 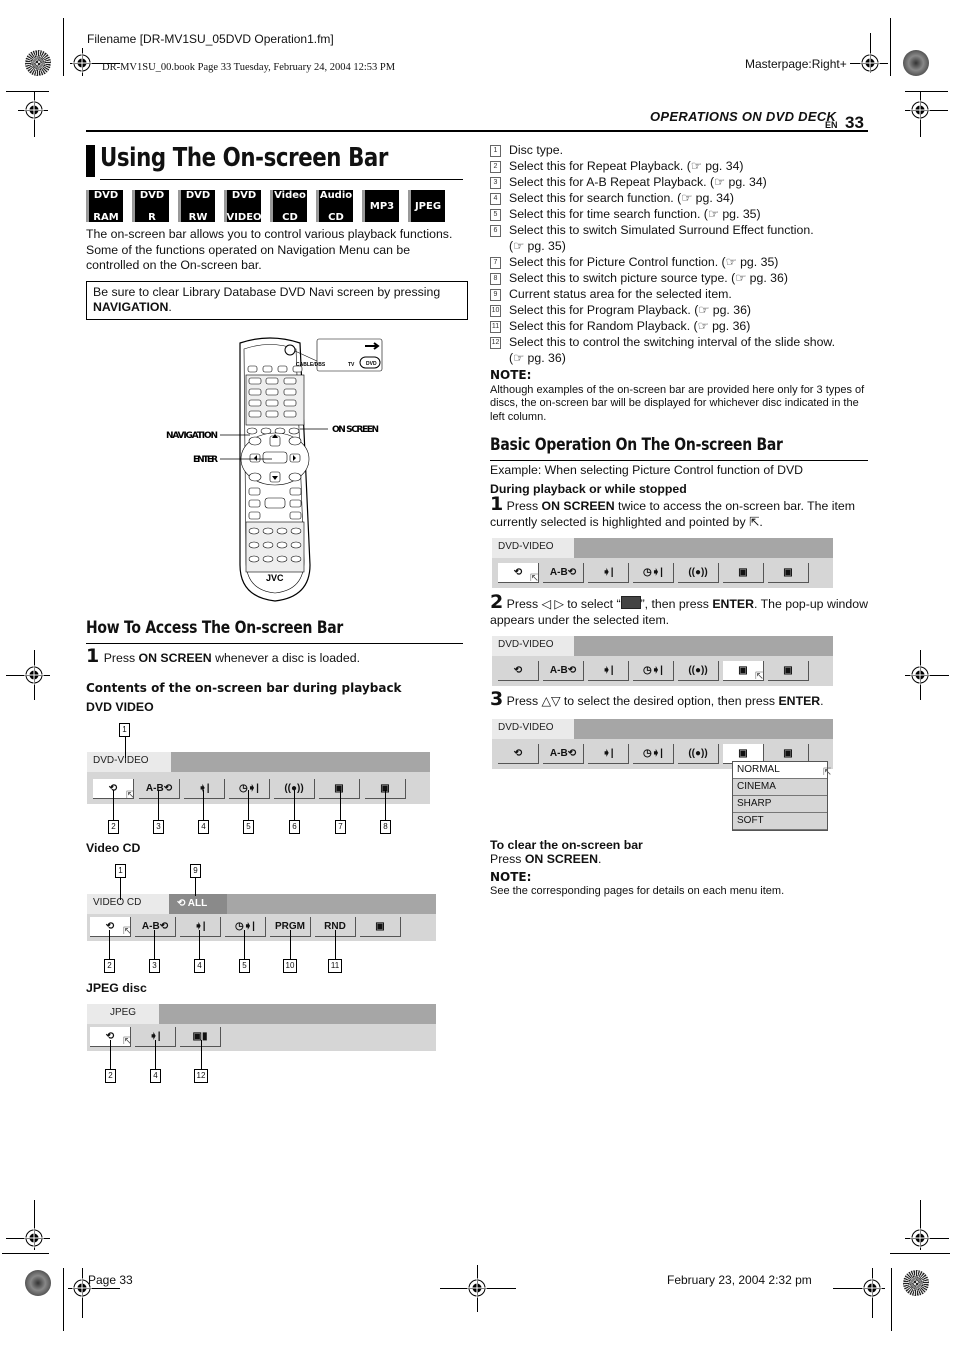 What do you see at coordinates (120, 707) in the screenshot?
I see `dvd-video-label: DVD VIDEO` at bounding box center [120, 707].